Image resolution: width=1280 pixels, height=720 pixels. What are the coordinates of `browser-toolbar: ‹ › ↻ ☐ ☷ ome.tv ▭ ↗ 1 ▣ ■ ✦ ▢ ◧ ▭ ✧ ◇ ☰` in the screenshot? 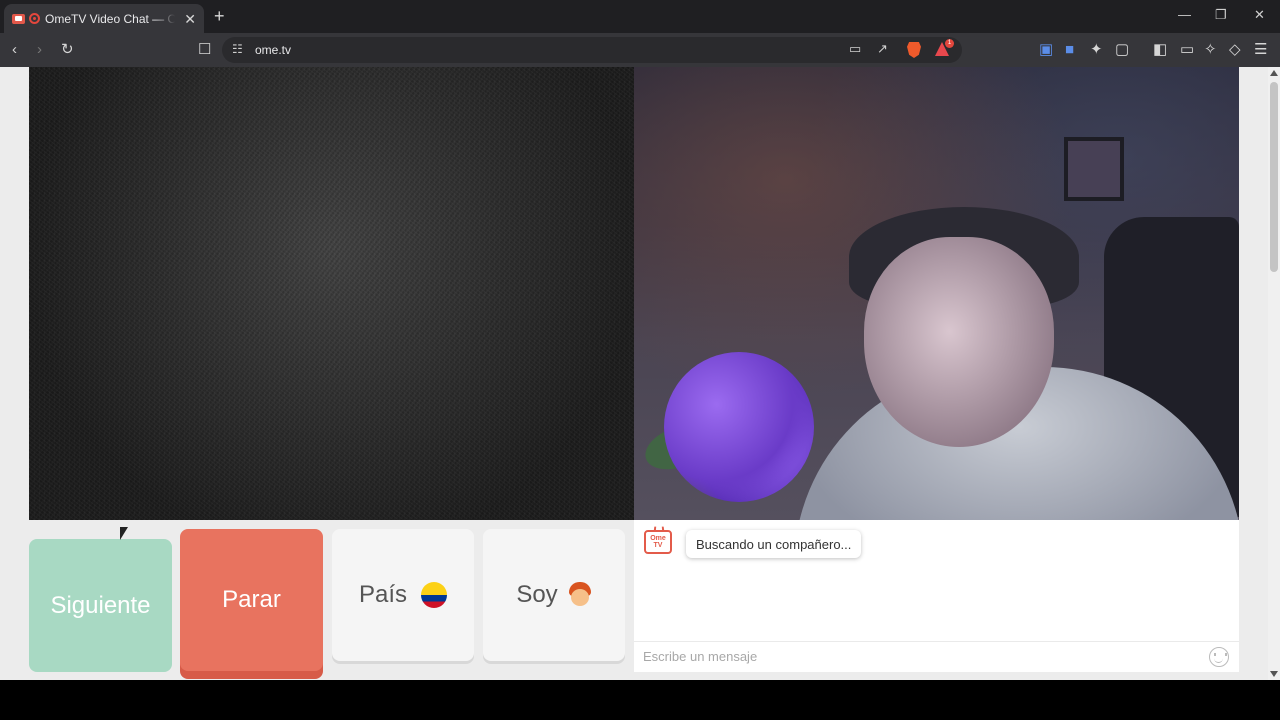 It's located at (640, 50).